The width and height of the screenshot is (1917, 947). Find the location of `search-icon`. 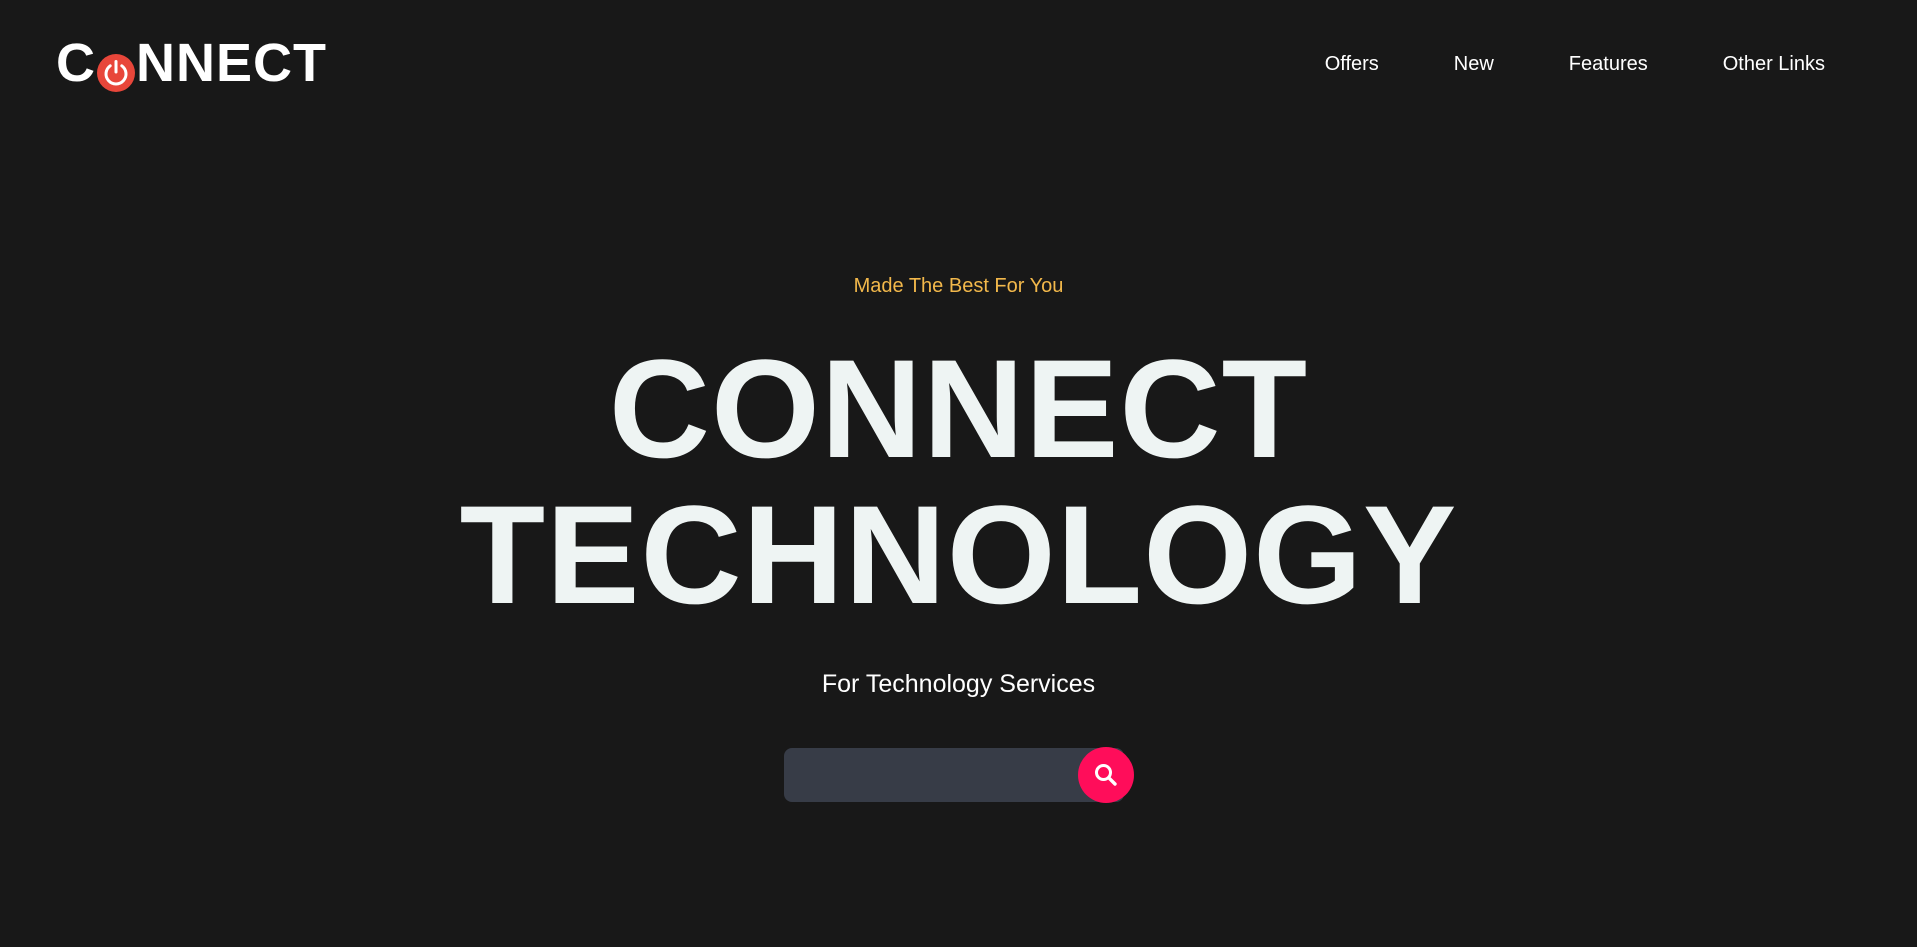

search-icon is located at coordinates (1106, 775).